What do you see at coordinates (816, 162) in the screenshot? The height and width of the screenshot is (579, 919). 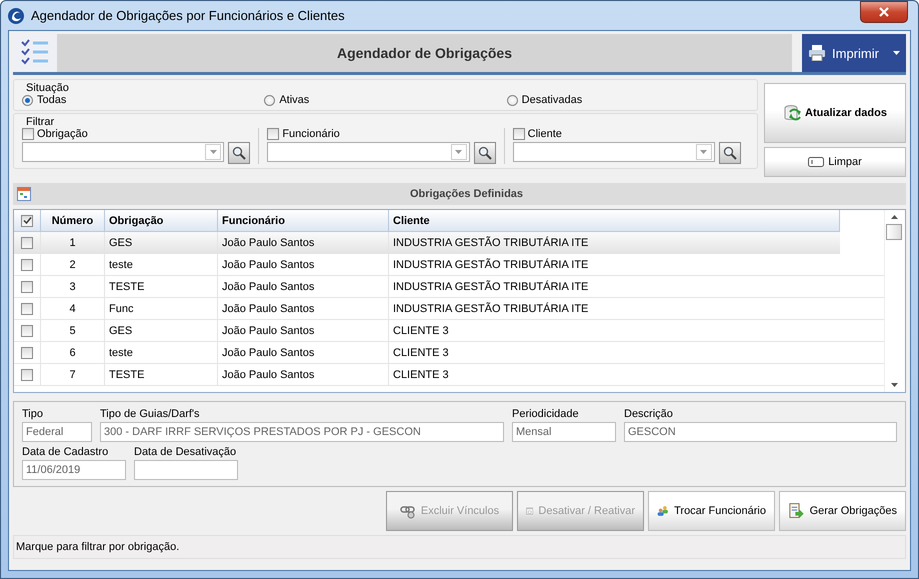 I see `text-field-icon` at bounding box center [816, 162].